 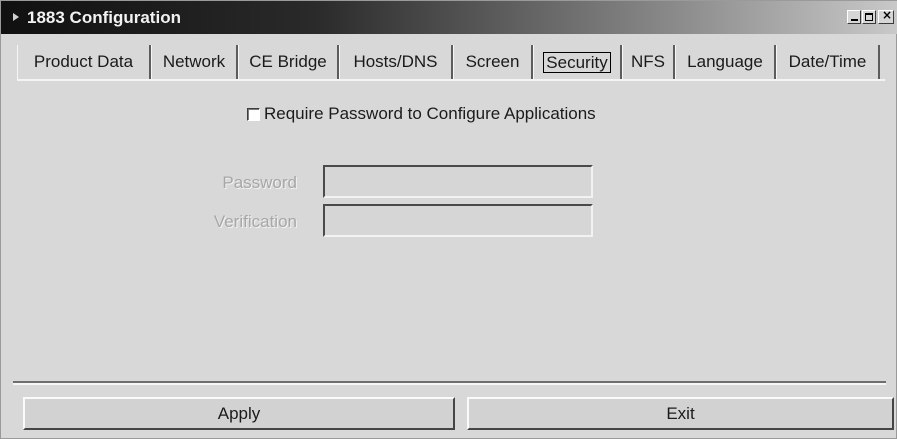 I want to click on close-icon: ×, so click(x=887, y=15).